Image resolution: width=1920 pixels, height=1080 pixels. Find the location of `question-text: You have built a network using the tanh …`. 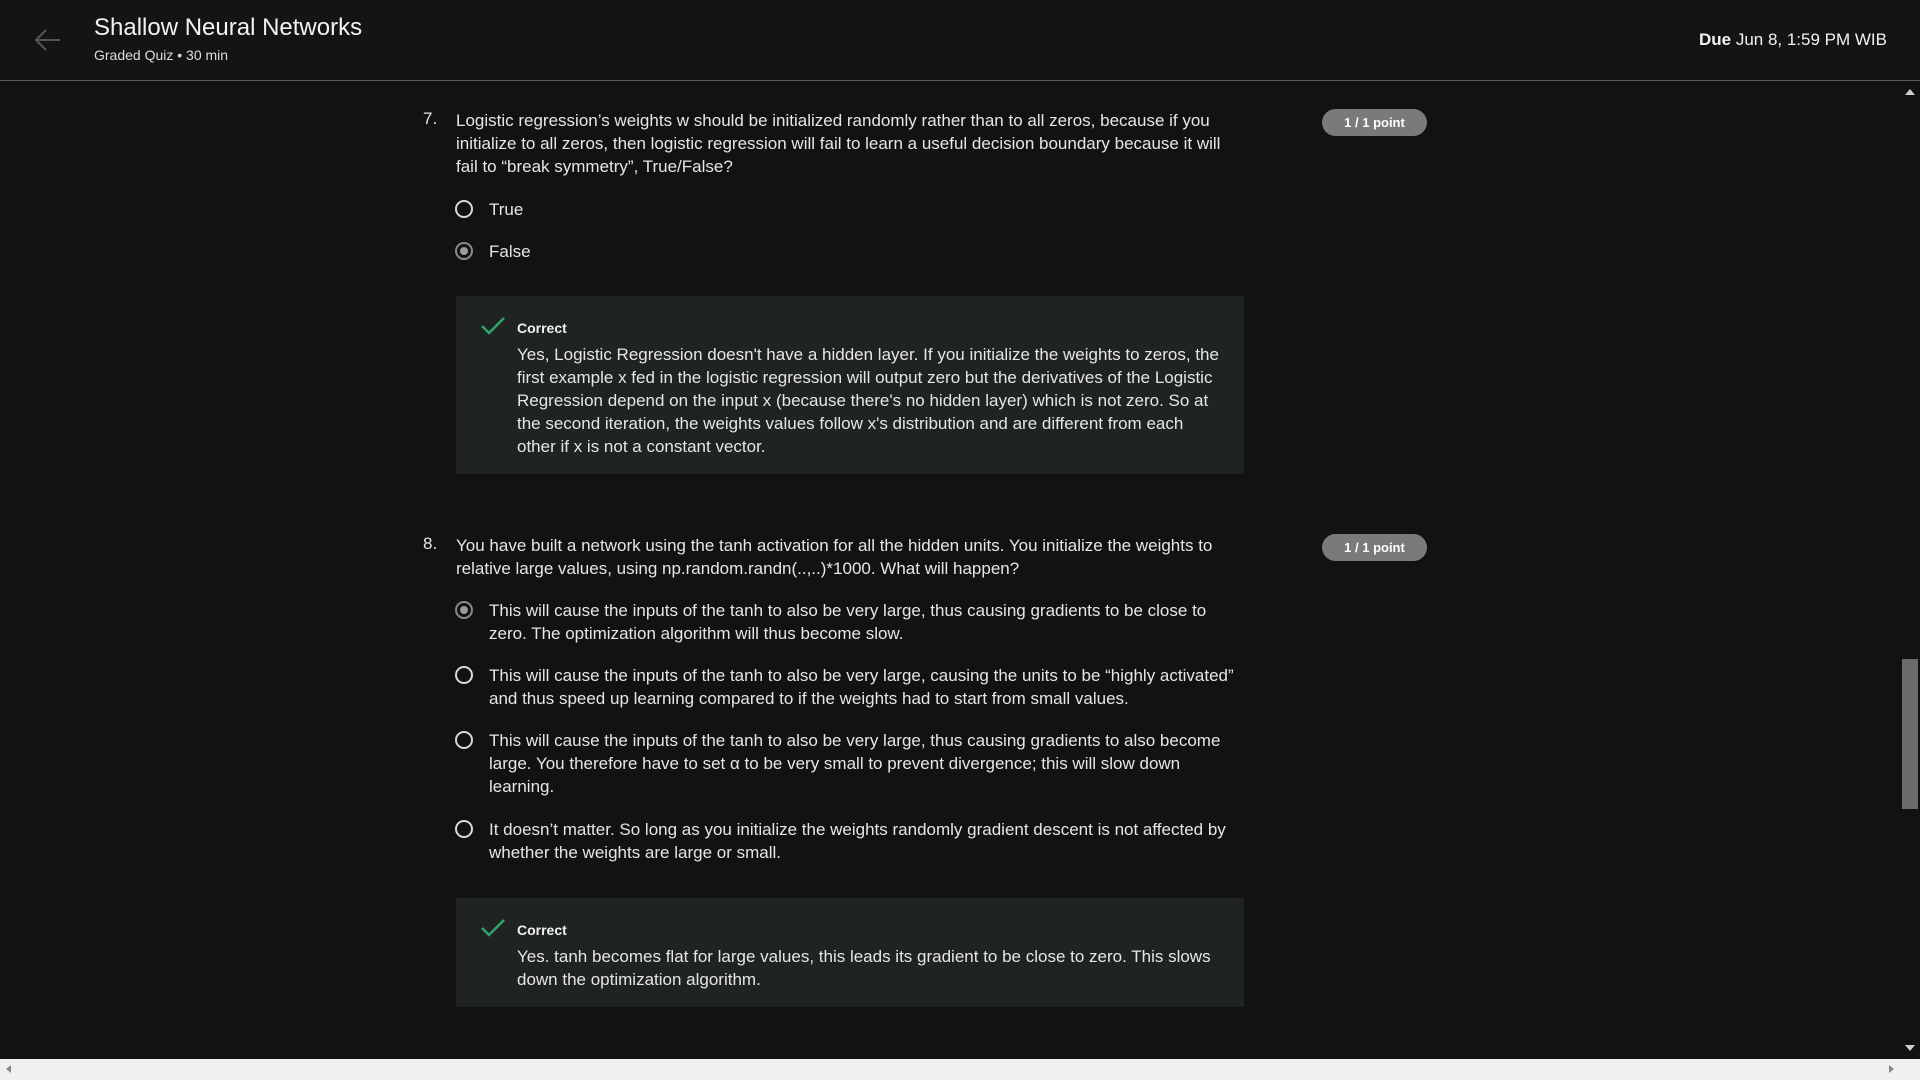

question-text: You have built a network using the tanh … is located at coordinates (834, 557).